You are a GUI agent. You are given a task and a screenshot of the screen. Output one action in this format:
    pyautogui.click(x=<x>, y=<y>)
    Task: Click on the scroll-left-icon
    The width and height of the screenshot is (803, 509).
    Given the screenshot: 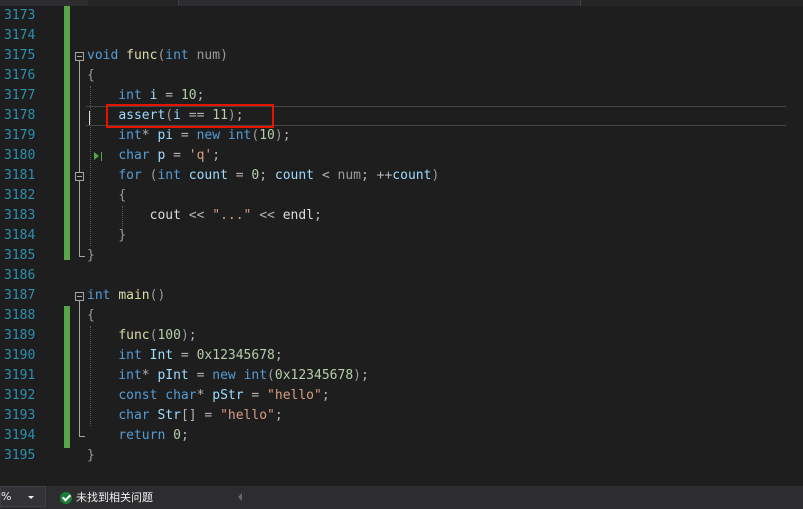 What is the action you would take?
    pyautogui.click(x=240, y=497)
    